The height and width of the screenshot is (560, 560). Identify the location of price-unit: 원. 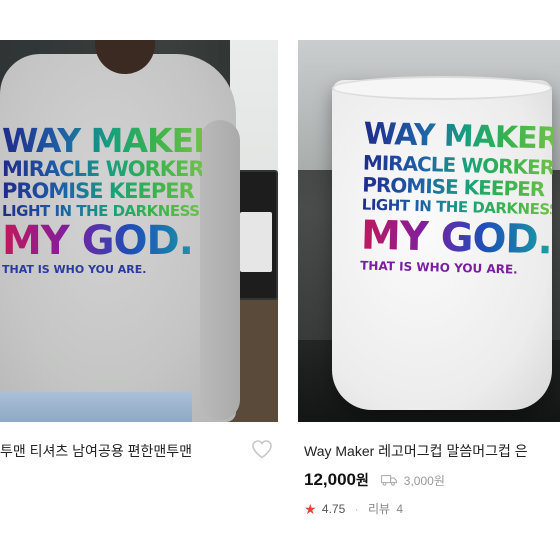
(362, 480).